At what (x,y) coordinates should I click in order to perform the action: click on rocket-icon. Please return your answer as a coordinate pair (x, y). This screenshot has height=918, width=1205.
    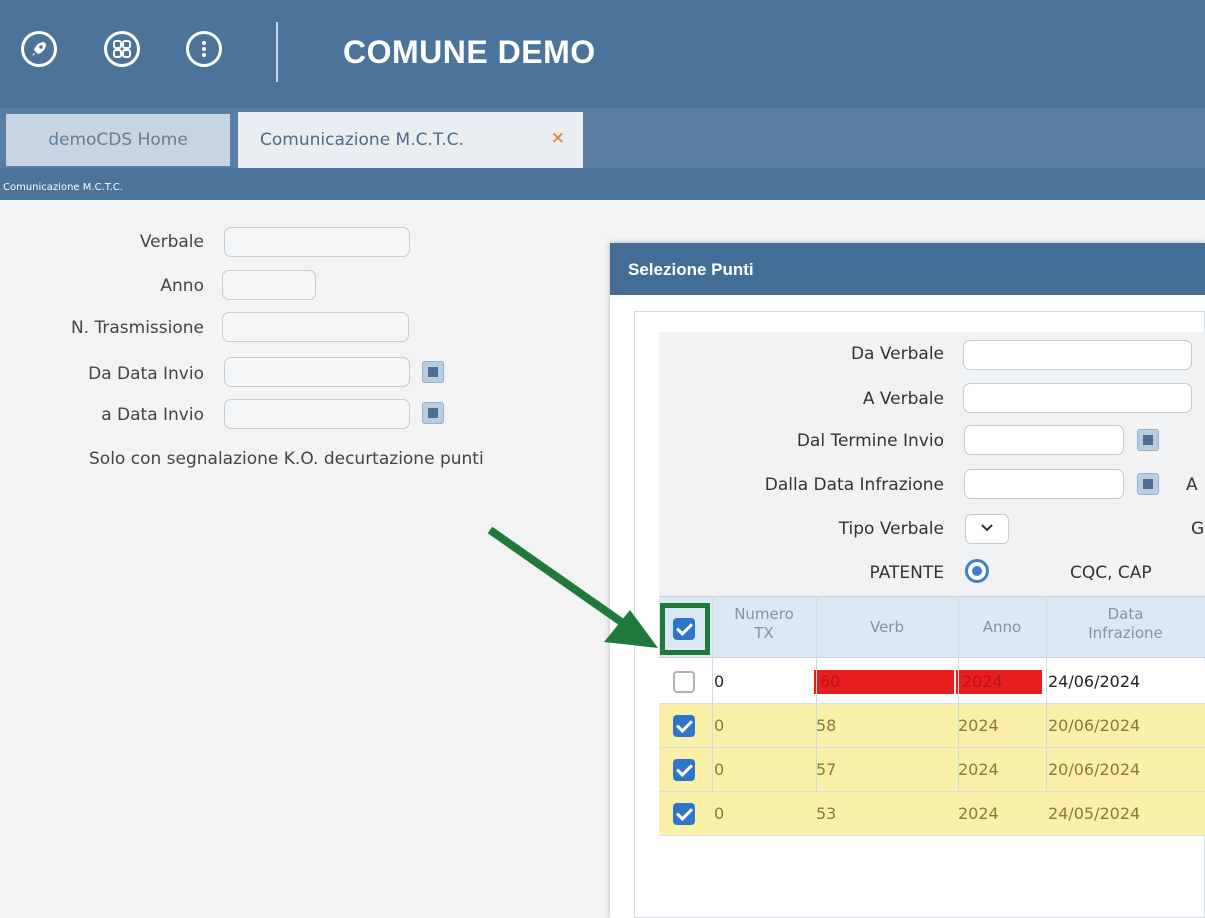
    Looking at the image, I should click on (39, 49).